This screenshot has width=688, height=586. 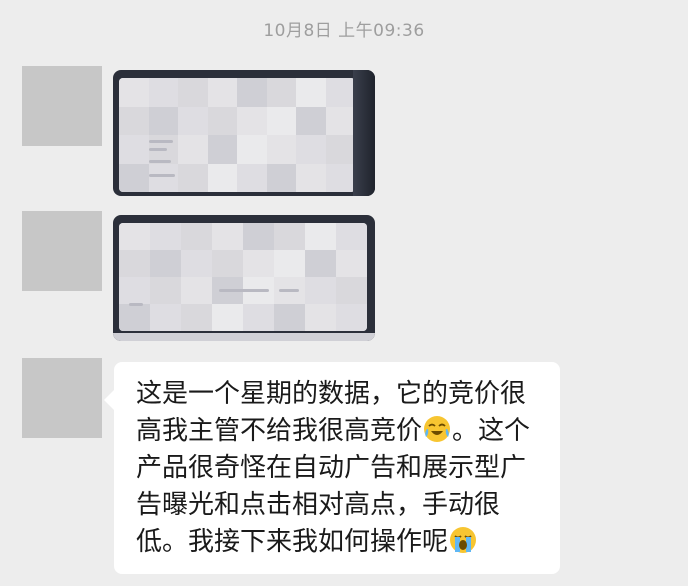 What do you see at coordinates (292, 542) in the screenshot?
I see `message-line: 低。我接下来我如何操作呢` at bounding box center [292, 542].